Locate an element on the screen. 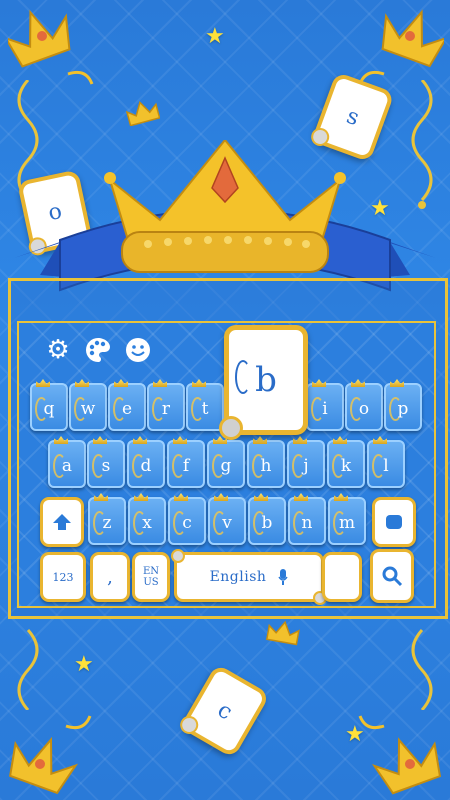 The height and width of the screenshot is (800, 450). key-a: a is located at coordinates (67, 464).